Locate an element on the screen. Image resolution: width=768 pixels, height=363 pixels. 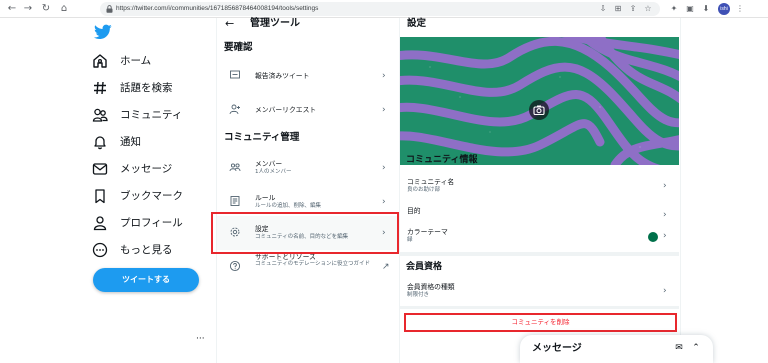
sidebar-item-explore: 話題を検索 is located at coordinates (154, 89).